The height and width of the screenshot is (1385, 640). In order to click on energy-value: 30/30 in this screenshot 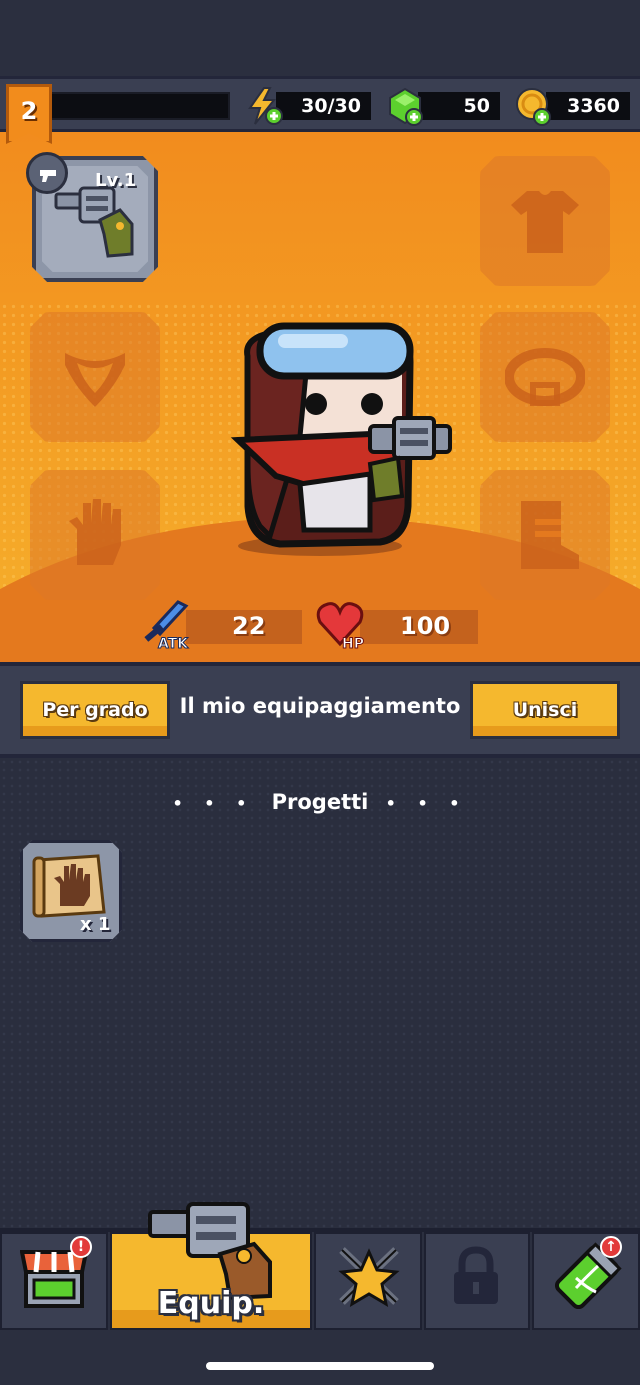, I will do `click(331, 106)`.